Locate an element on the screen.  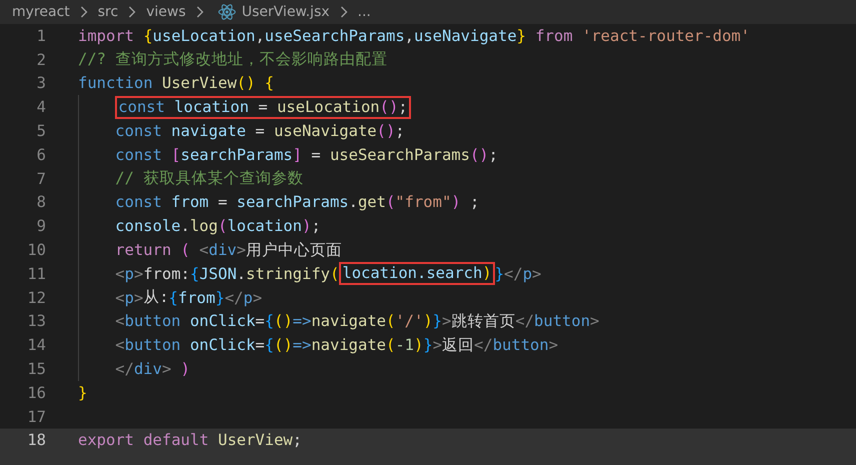
highlight-box: const location = useLocation(); is located at coordinates (263, 107).